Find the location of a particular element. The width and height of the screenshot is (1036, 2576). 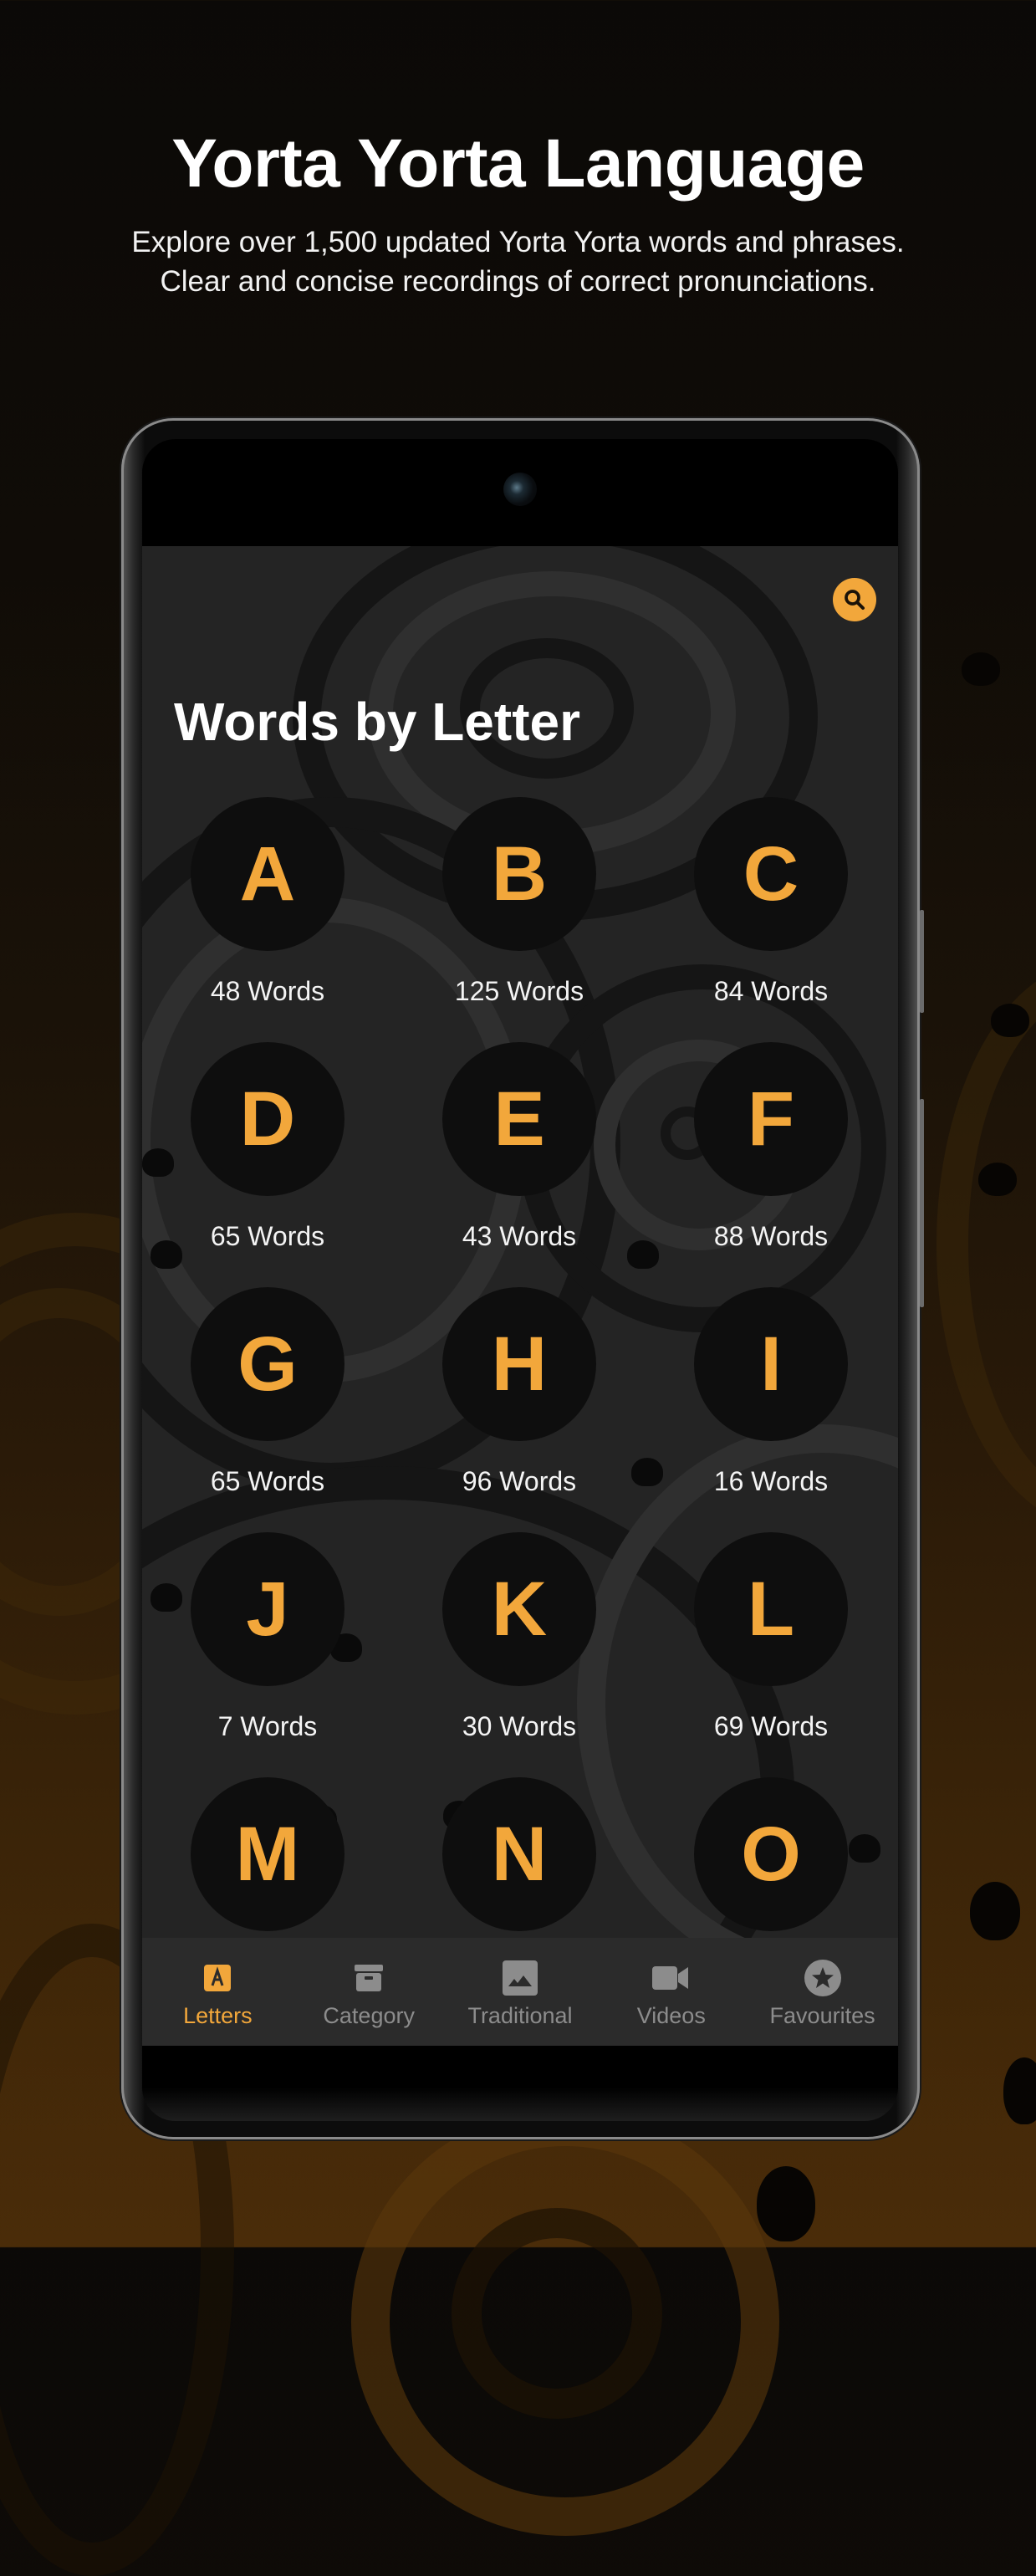

nav-tab-traditional: Traditional is located at coordinates (520, 1992).